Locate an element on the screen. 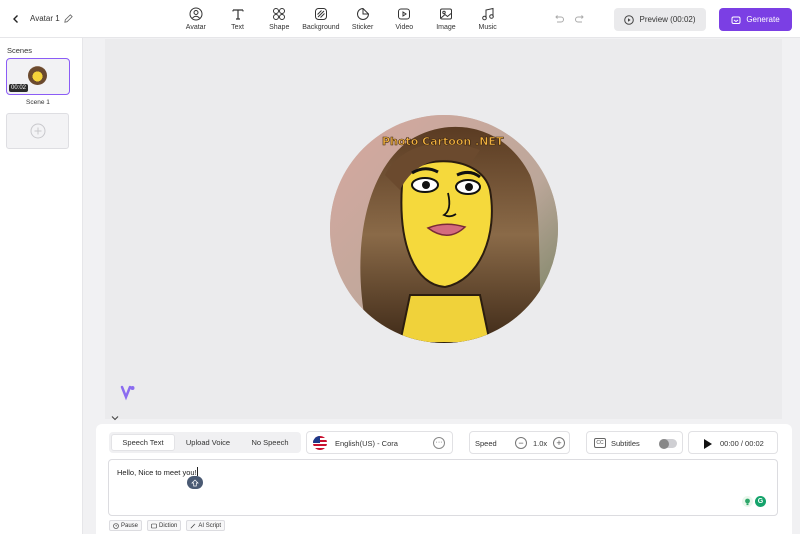  tool-shape: Shape is located at coordinates (279, 18).